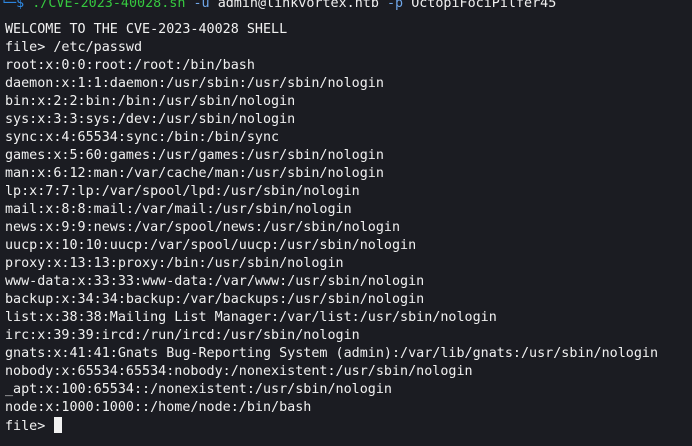 This screenshot has width=692, height=446. I want to click on passwd-line: sync:x:4:65534:sync:/bin:/bin/sync, so click(142, 137).